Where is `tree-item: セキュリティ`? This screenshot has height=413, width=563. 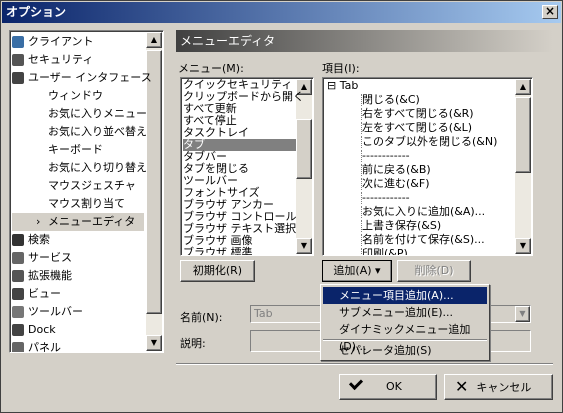 tree-item: セキュリティ is located at coordinates (52, 60).